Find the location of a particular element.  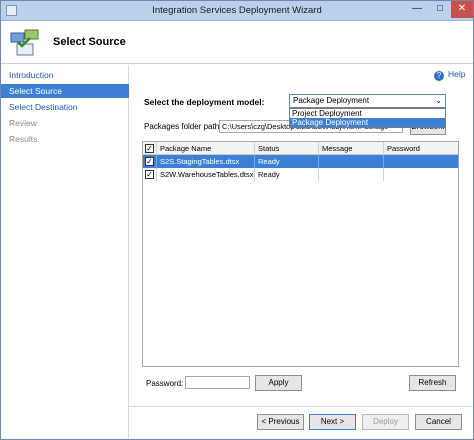

nav-item-select-destination: Select Destination is located at coordinates (65, 107).